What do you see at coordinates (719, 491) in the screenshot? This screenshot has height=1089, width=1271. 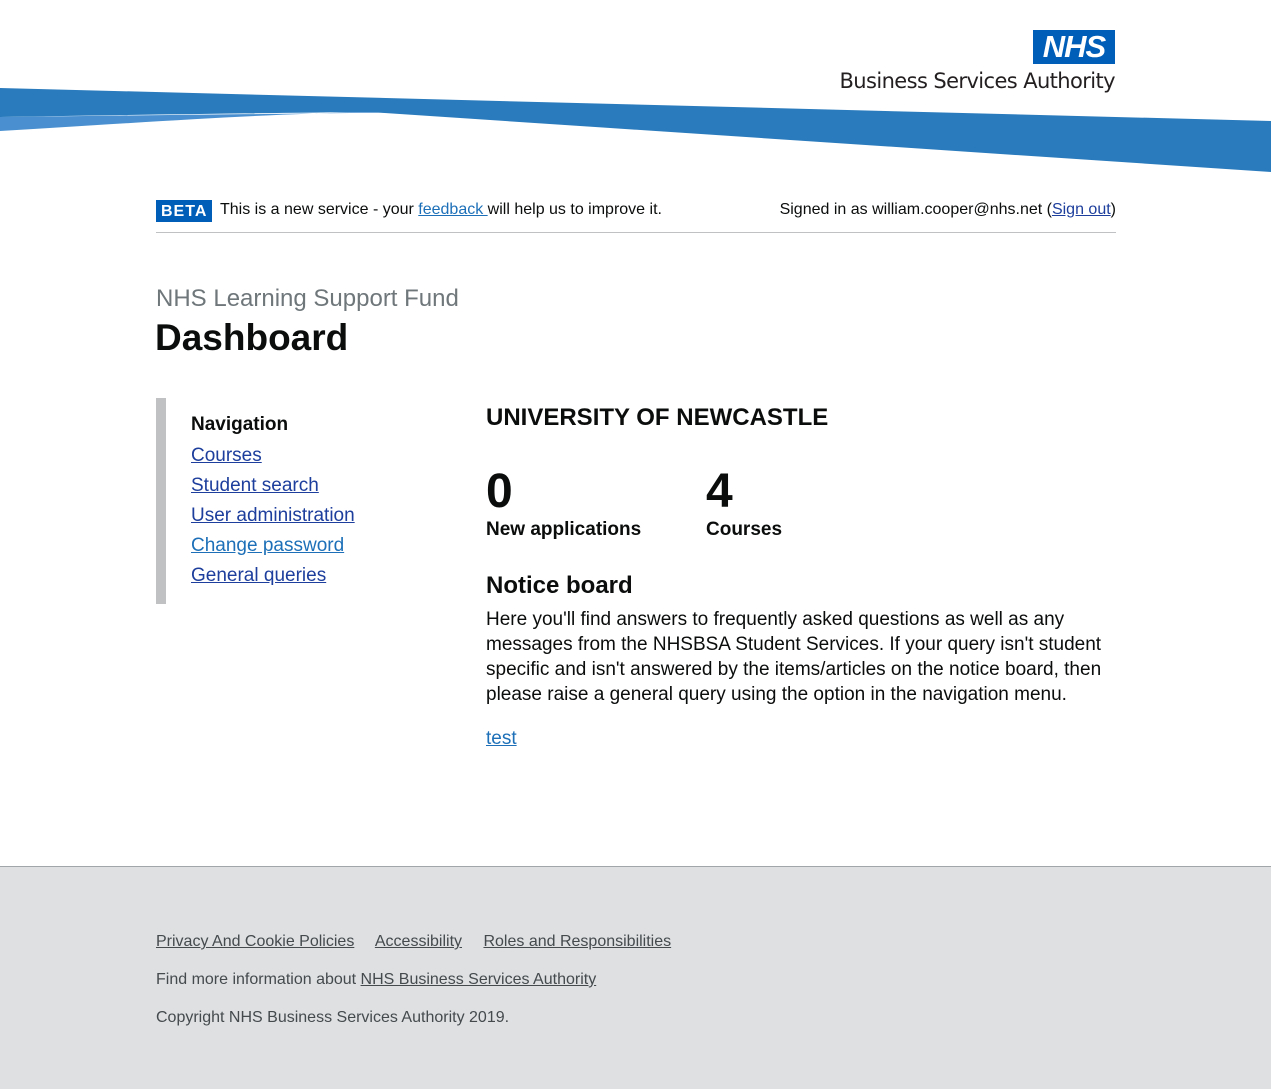 I see `stat-value: 4` at bounding box center [719, 491].